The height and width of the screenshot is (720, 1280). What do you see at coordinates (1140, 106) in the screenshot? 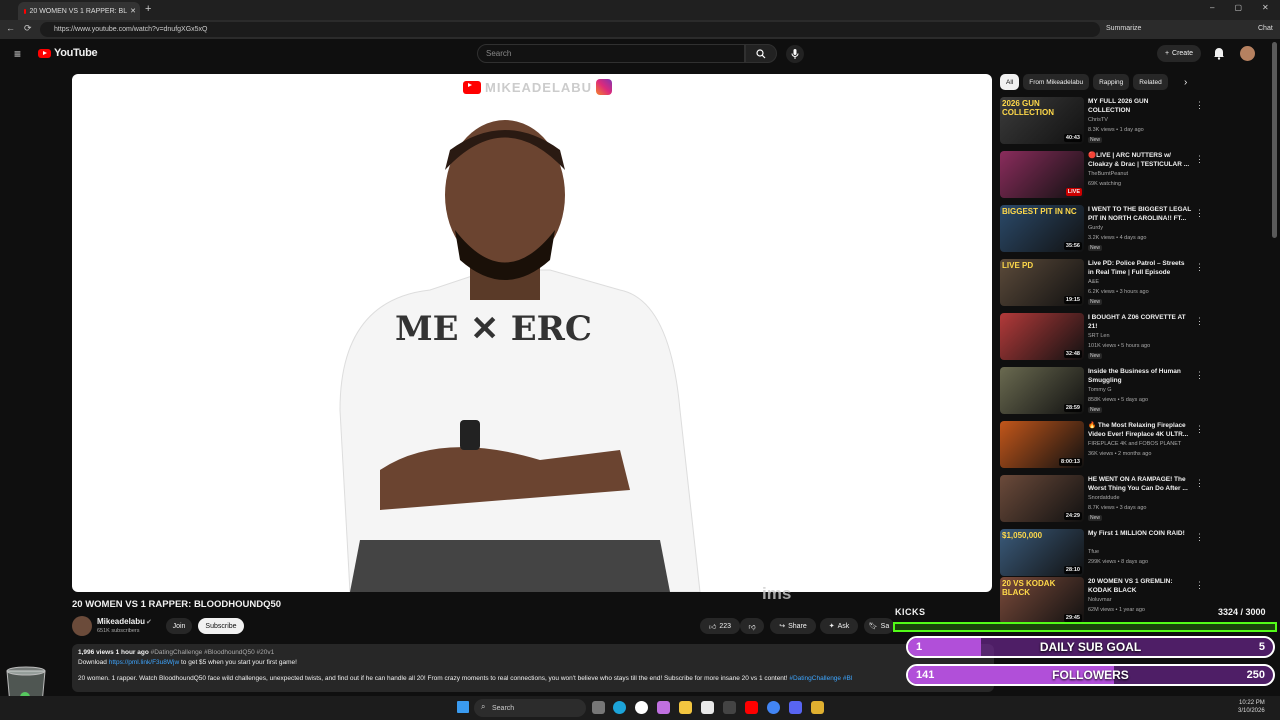
I see `recommendation-title: MY FULL 2026 GUN COLLECTION` at bounding box center [1140, 106].